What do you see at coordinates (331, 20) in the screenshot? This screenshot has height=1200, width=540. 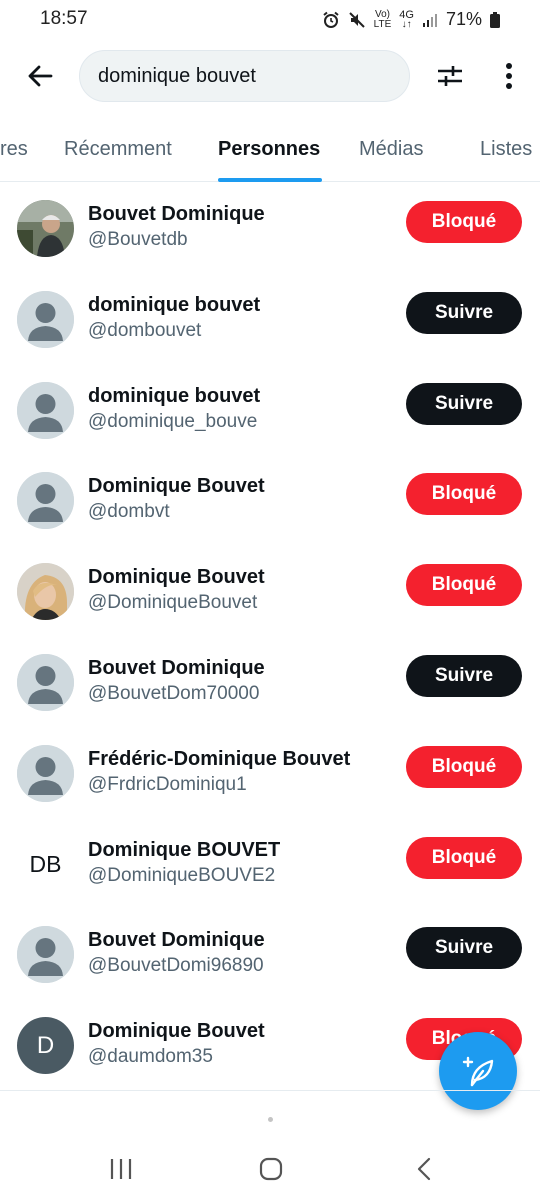 I see `alarm-icon` at bounding box center [331, 20].